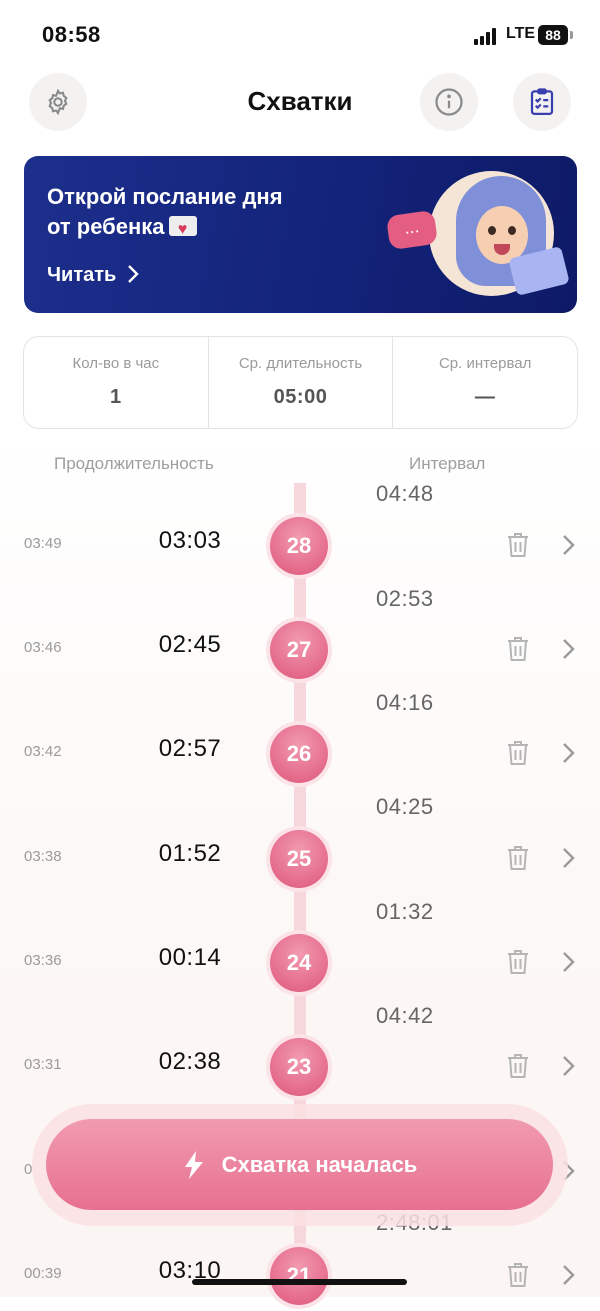  What do you see at coordinates (165, 196) in the screenshot?
I see `banner-line-1: Открой послание дня` at bounding box center [165, 196].